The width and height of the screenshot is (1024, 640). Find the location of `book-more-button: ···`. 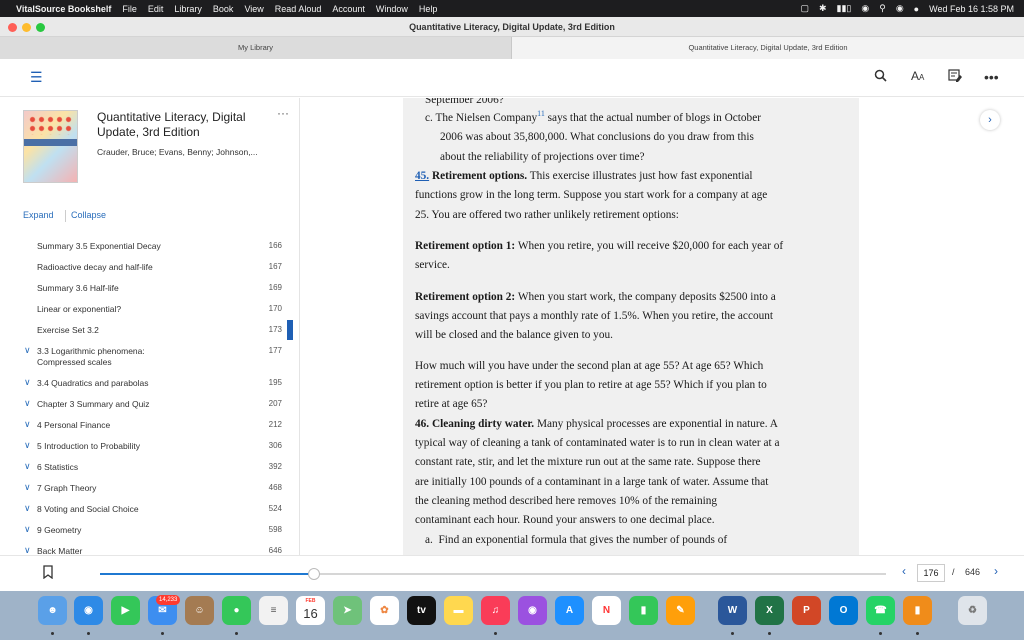

book-more-button: ··· is located at coordinates (283, 113).